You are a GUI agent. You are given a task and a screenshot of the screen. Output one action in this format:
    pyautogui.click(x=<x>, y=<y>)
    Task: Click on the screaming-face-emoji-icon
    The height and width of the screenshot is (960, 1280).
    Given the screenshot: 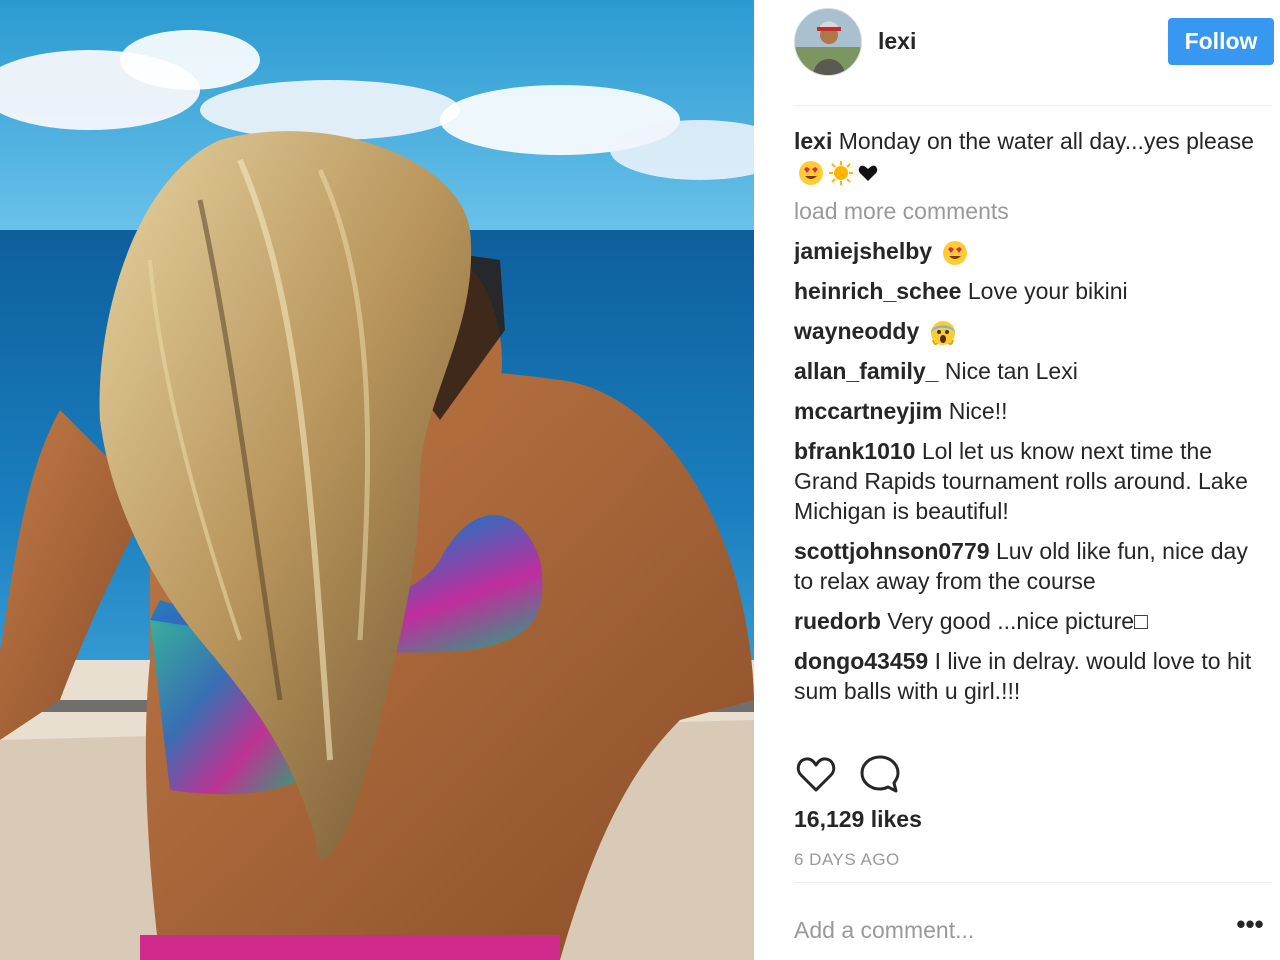 What is the action you would take?
    pyautogui.click(x=943, y=333)
    